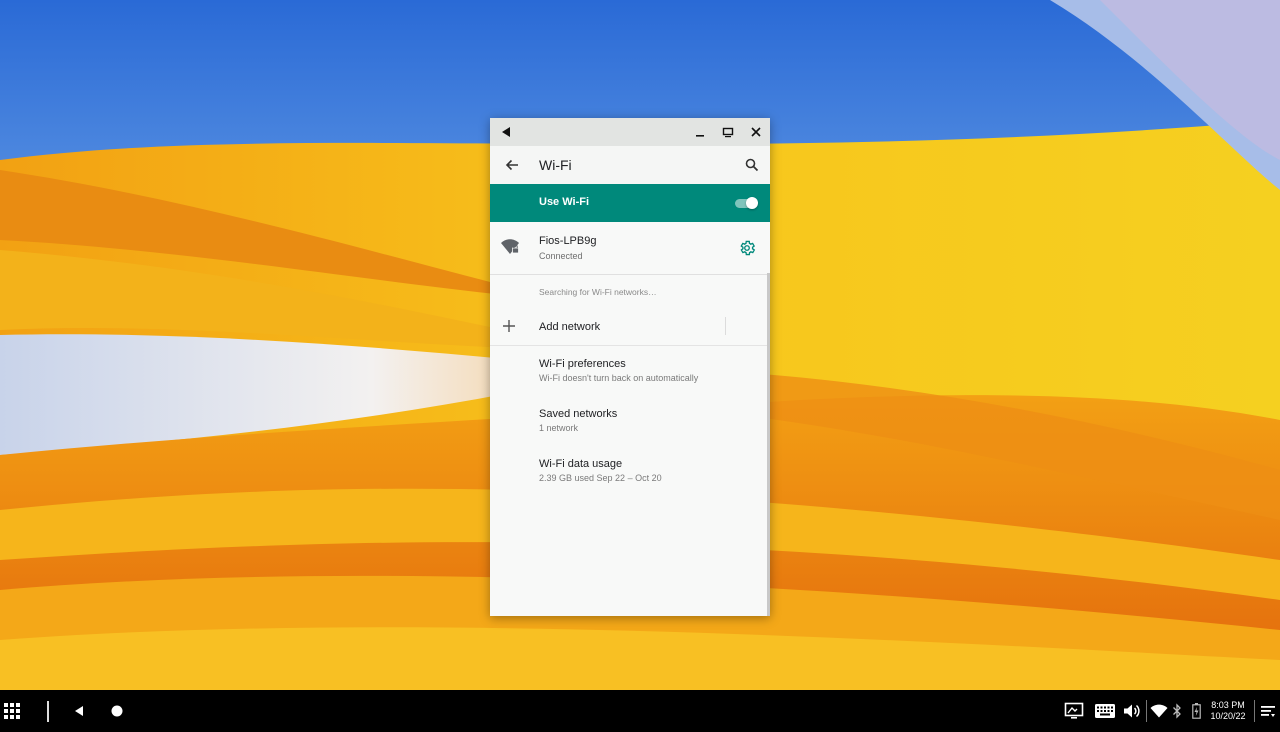  What do you see at coordinates (510, 246) in the screenshot?
I see `wifi-lock-icon` at bounding box center [510, 246].